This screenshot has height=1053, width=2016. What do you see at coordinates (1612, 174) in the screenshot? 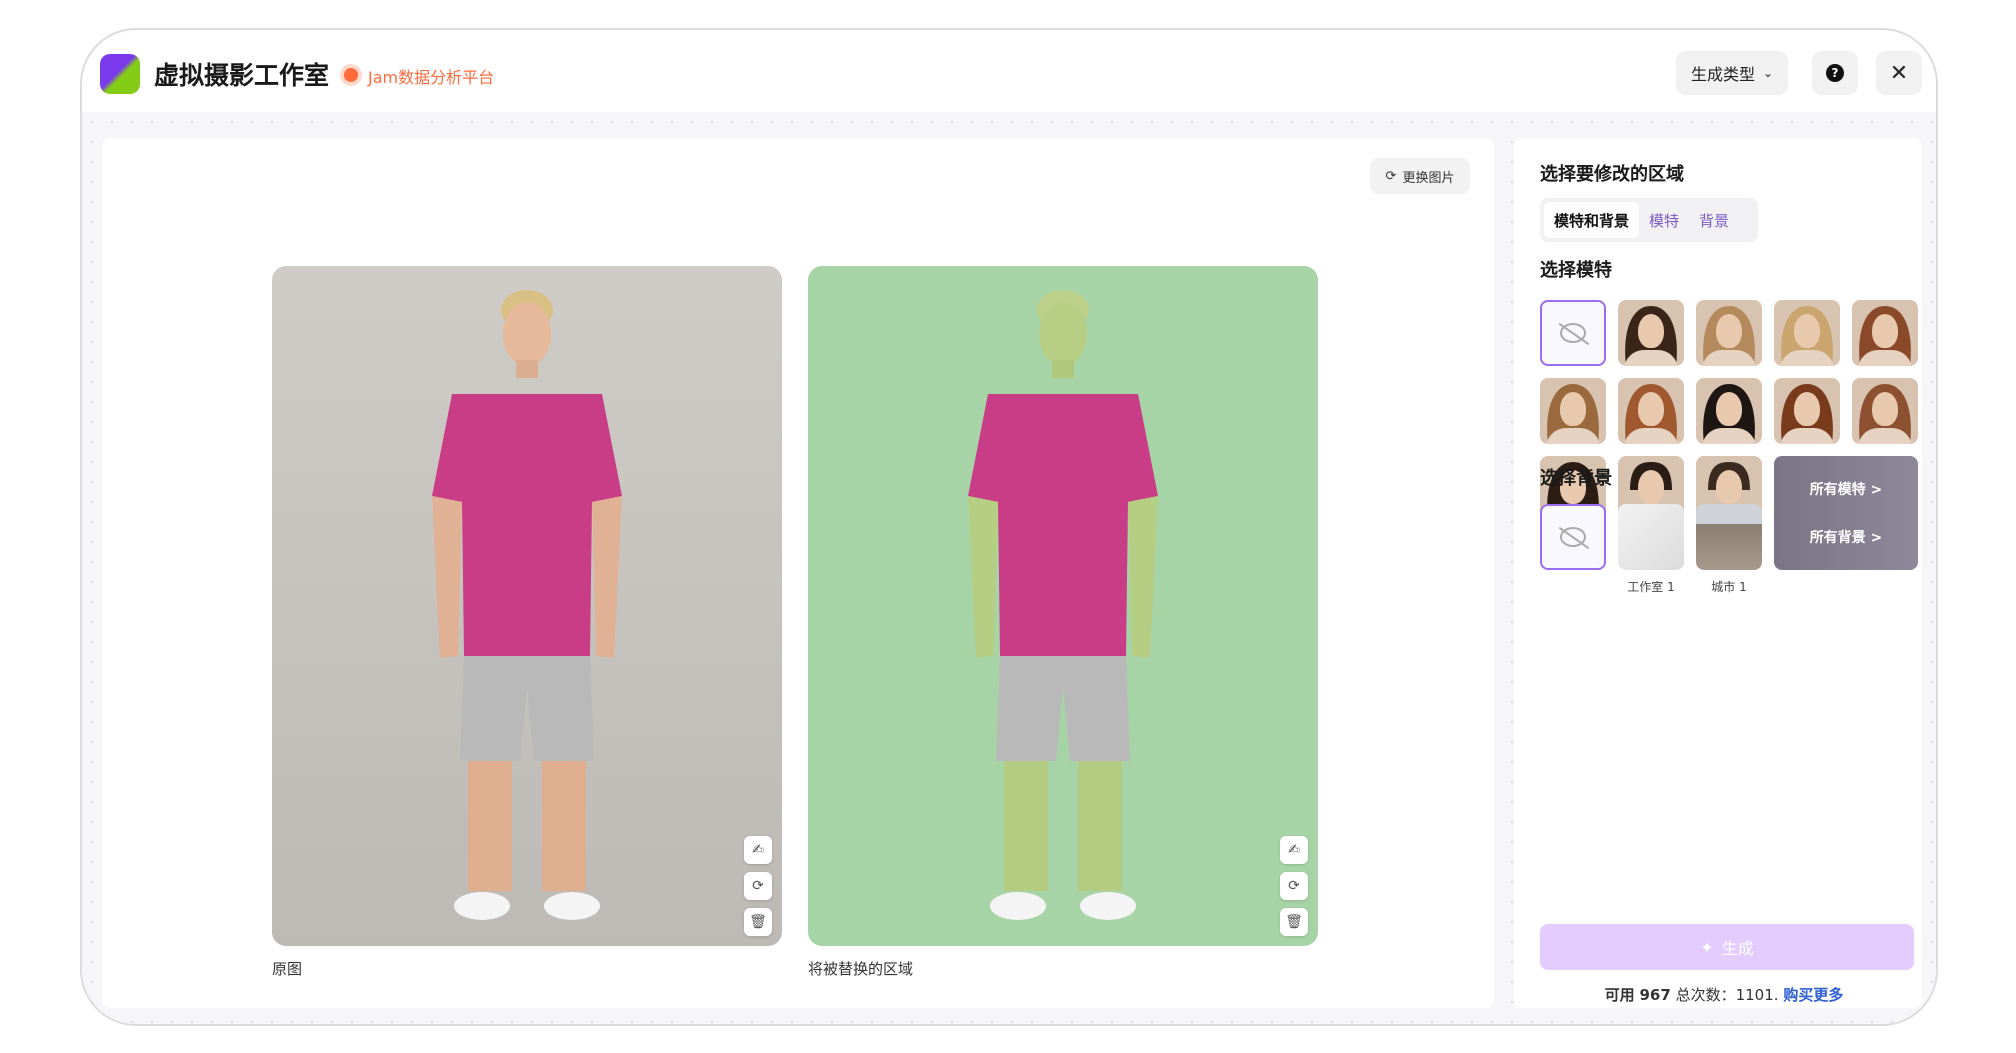
I see `region-title: 选择要修改的区域` at bounding box center [1612, 174].